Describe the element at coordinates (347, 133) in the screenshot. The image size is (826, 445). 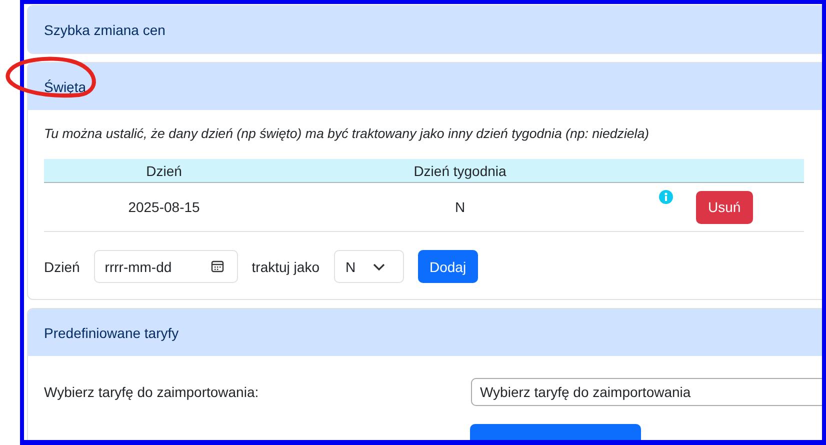
I see `note-text: Tu można ustalić, że dany dzień (np święto) ma być traktowany jako inny dzień tygodnia (np: niedziela)` at that location.